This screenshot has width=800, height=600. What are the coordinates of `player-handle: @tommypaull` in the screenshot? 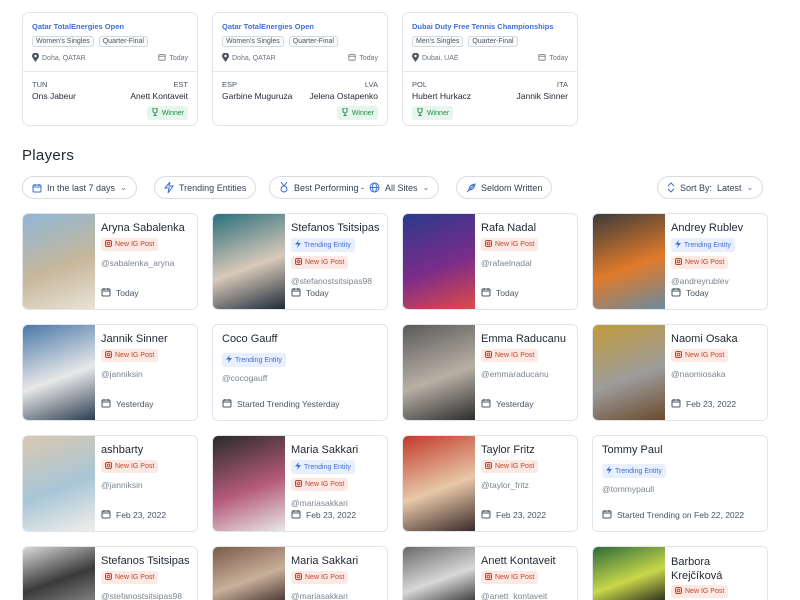 It's located at (628, 489).